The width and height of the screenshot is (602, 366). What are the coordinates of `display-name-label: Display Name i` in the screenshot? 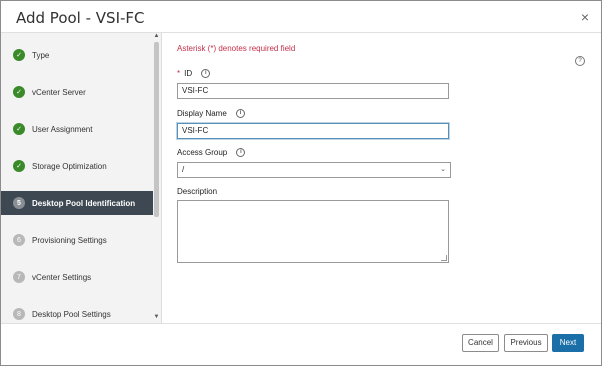 It's located at (211, 114).